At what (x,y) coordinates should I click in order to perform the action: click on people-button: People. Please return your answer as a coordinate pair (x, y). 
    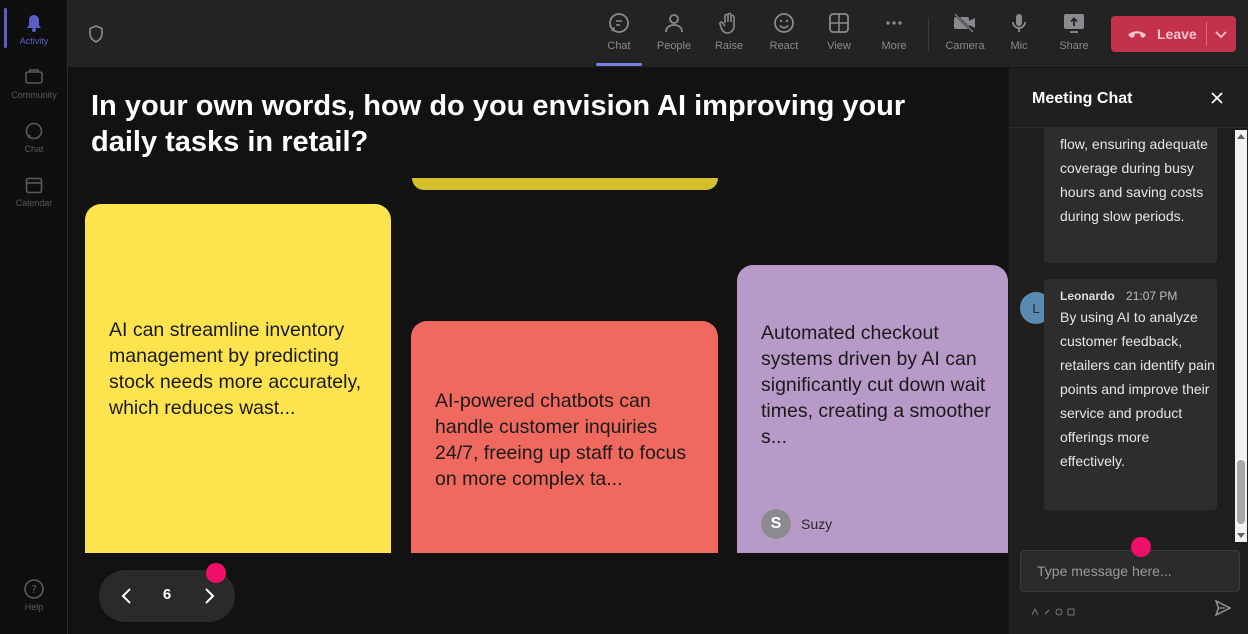
    Looking at the image, I should click on (674, 35).